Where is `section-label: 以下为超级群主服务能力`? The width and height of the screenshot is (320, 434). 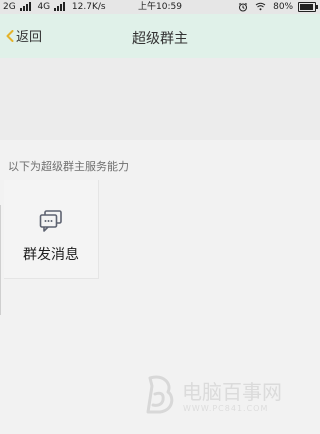
section-label: 以下为超级群主服务能力 is located at coordinates (68, 166).